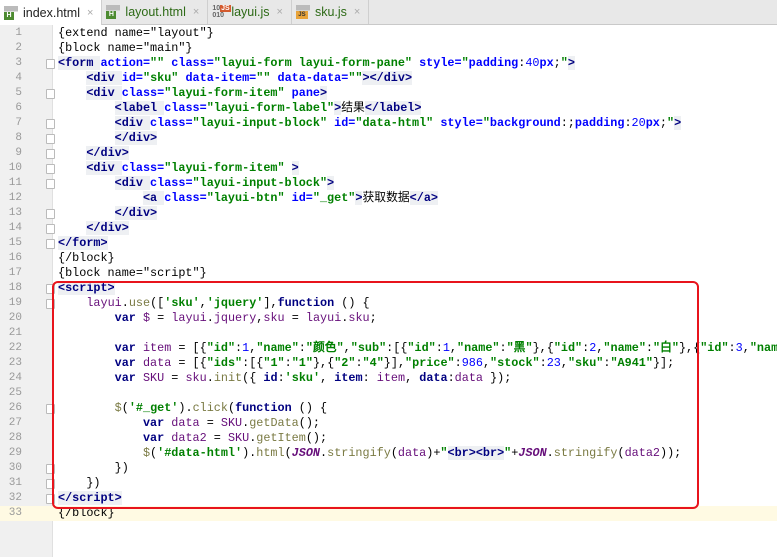 This screenshot has width=777, height=557. I want to click on code-token: =, so click(210, 423).